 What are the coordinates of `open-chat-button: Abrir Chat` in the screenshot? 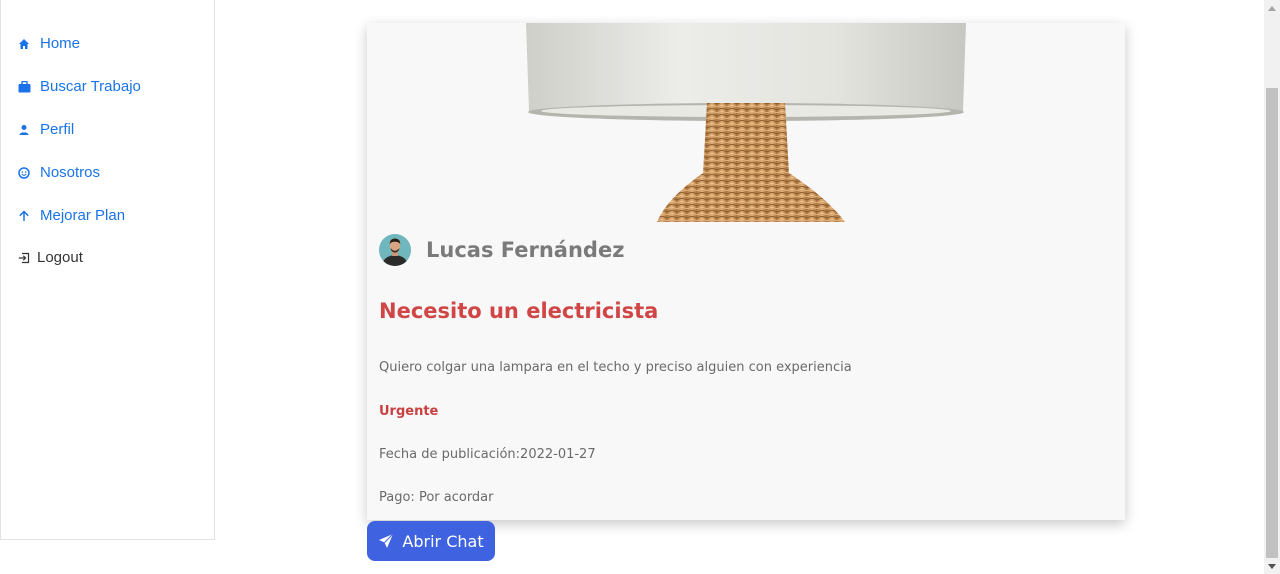 It's located at (431, 541).